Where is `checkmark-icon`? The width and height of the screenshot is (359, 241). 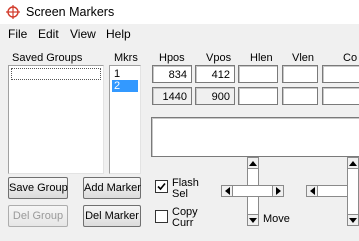
checkmark-icon is located at coordinates (161, 186).